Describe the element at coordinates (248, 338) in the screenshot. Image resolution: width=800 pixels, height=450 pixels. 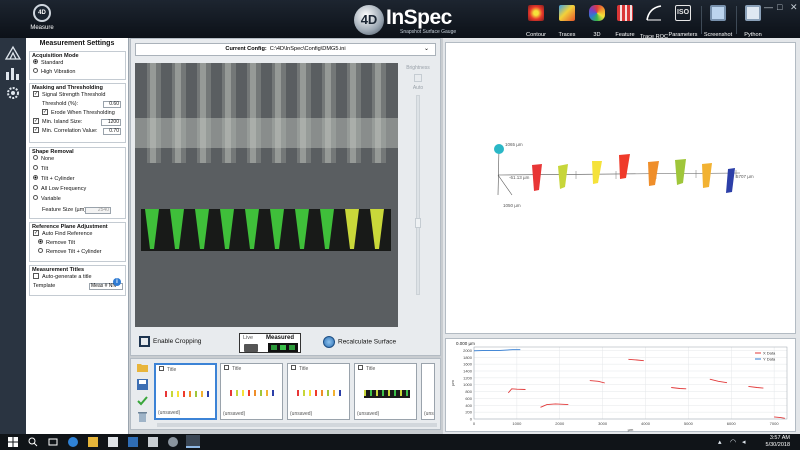
I see `live-label: Live` at that location.